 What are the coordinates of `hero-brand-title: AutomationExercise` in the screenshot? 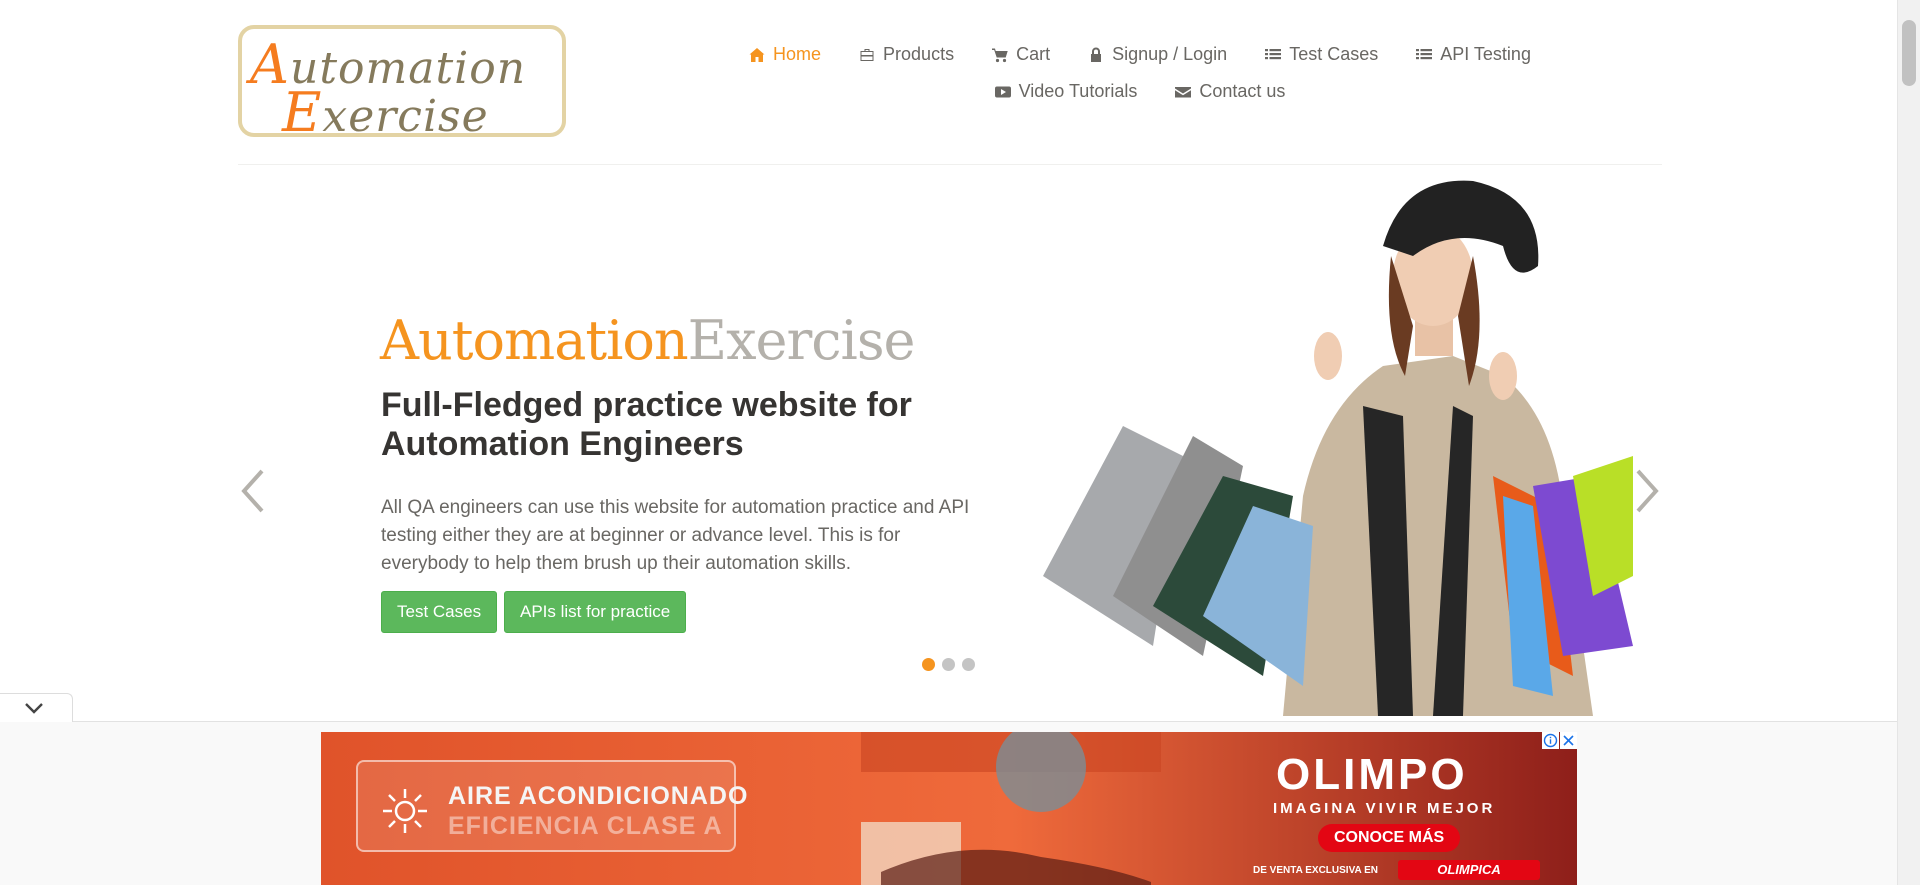 It's located at (647, 340).